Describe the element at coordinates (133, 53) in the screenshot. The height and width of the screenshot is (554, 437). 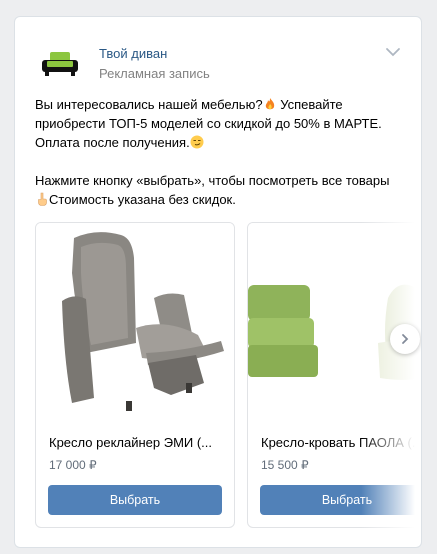
I see `brand-name: Твой диван` at that location.